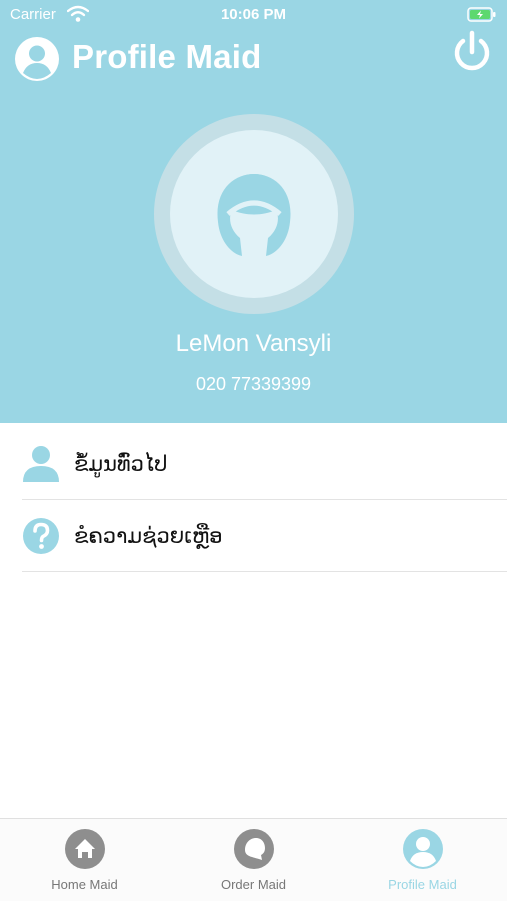 Image resolution: width=507 pixels, height=901 pixels. Describe the element at coordinates (84, 884) in the screenshot. I see `tab-label-home: Home Maid` at that location.